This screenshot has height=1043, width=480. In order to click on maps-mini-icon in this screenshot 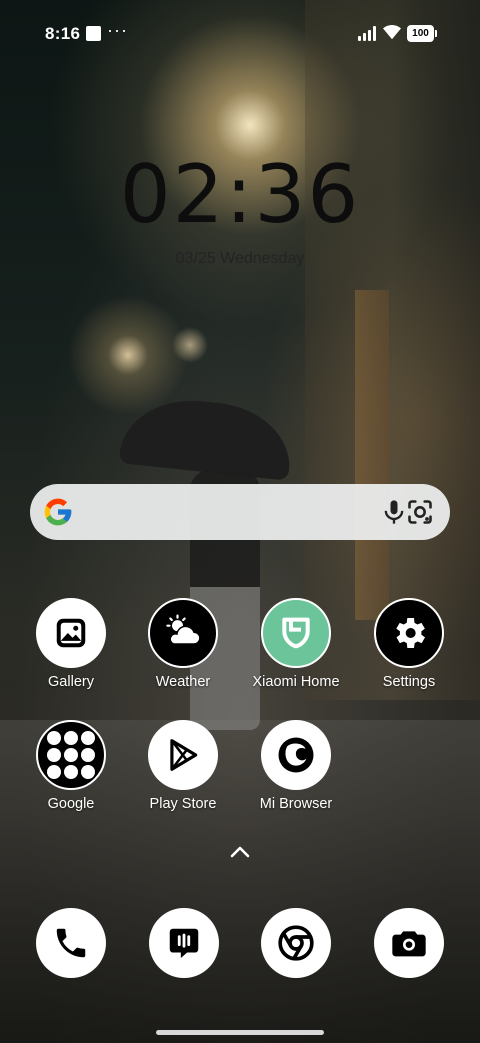, I will do `click(88, 738)`.